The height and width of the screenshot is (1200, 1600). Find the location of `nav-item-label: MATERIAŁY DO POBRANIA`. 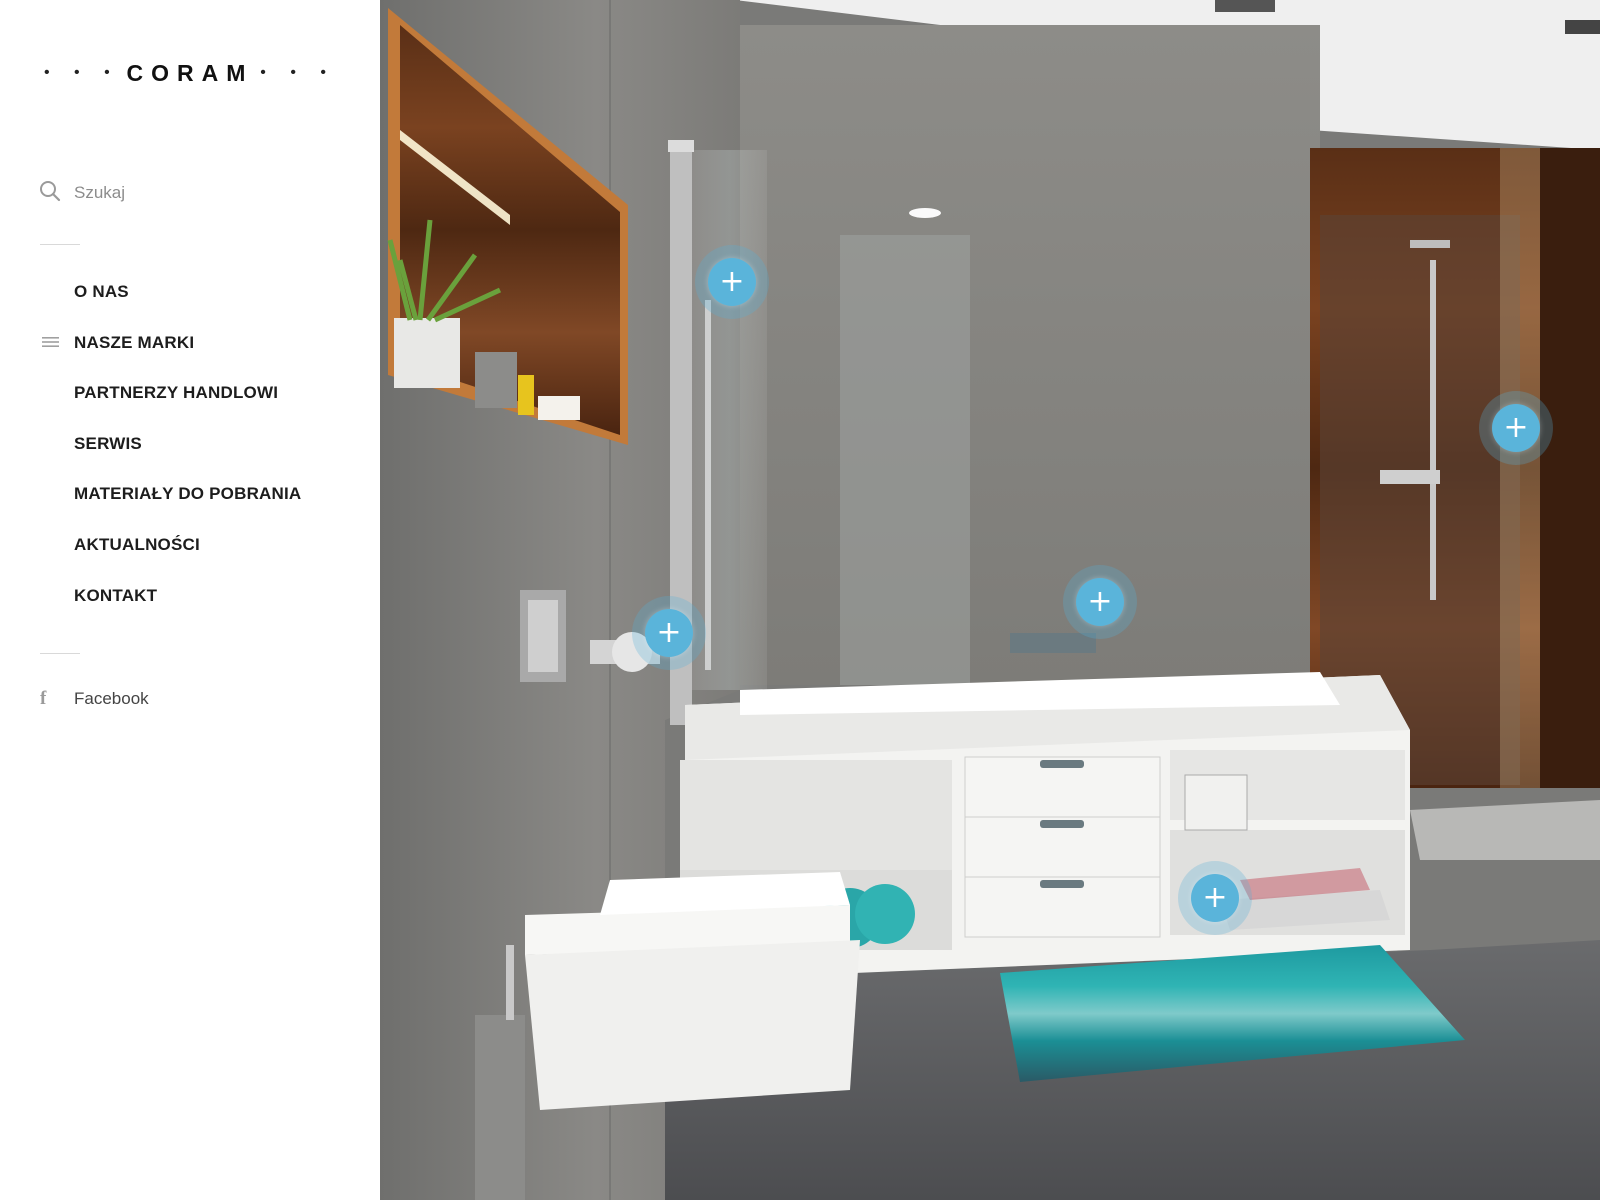

nav-item-label: MATERIAŁY DO POBRANIA is located at coordinates (188, 494).